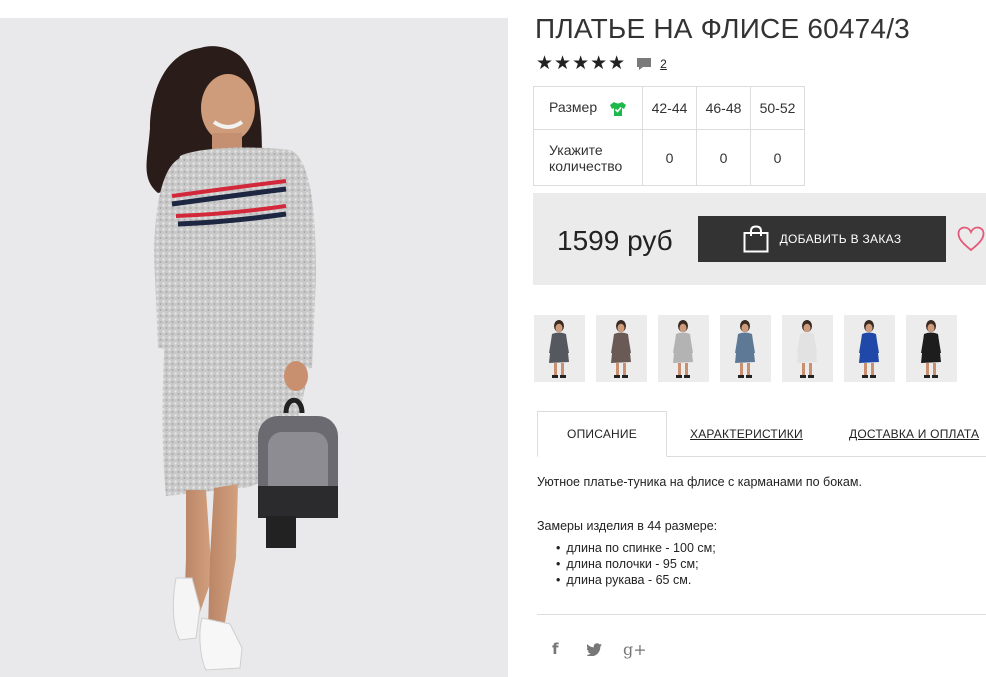 This screenshot has width=986, height=677. Describe the element at coordinates (627, 526) in the screenshot. I see `measurements-title: Замеры изделия в 44 размере:` at that location.